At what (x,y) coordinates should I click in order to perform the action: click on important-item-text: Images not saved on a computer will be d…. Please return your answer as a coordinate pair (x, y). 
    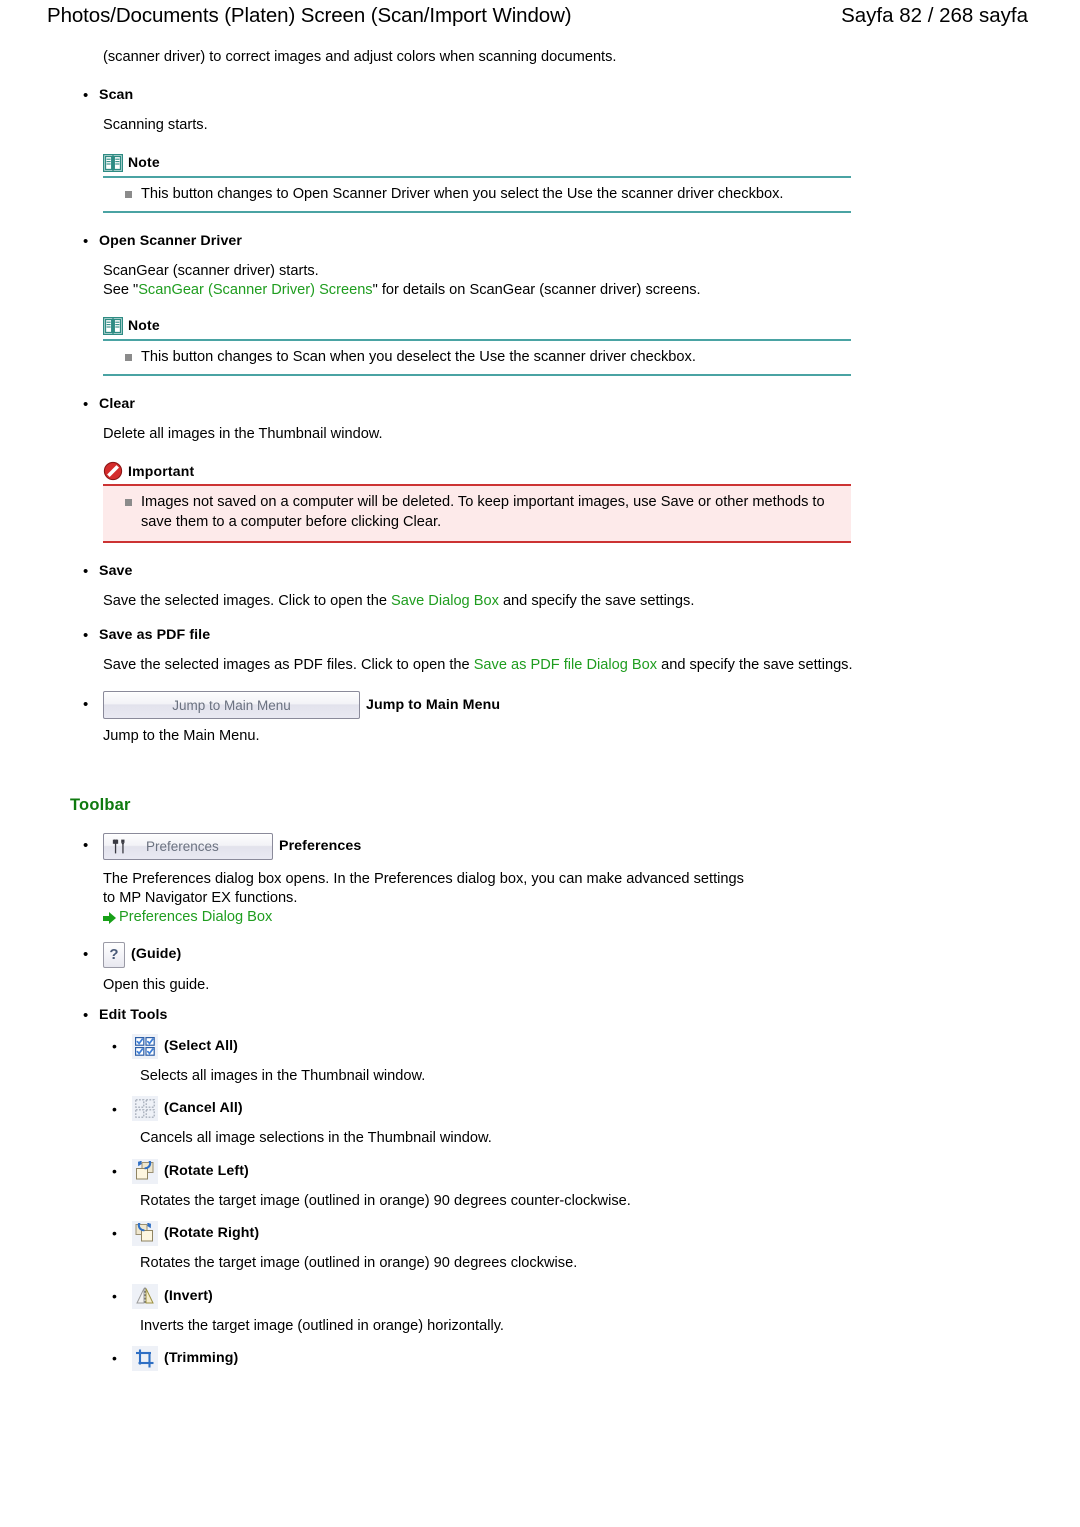
    Looking at the image, I should click on (483, 512).